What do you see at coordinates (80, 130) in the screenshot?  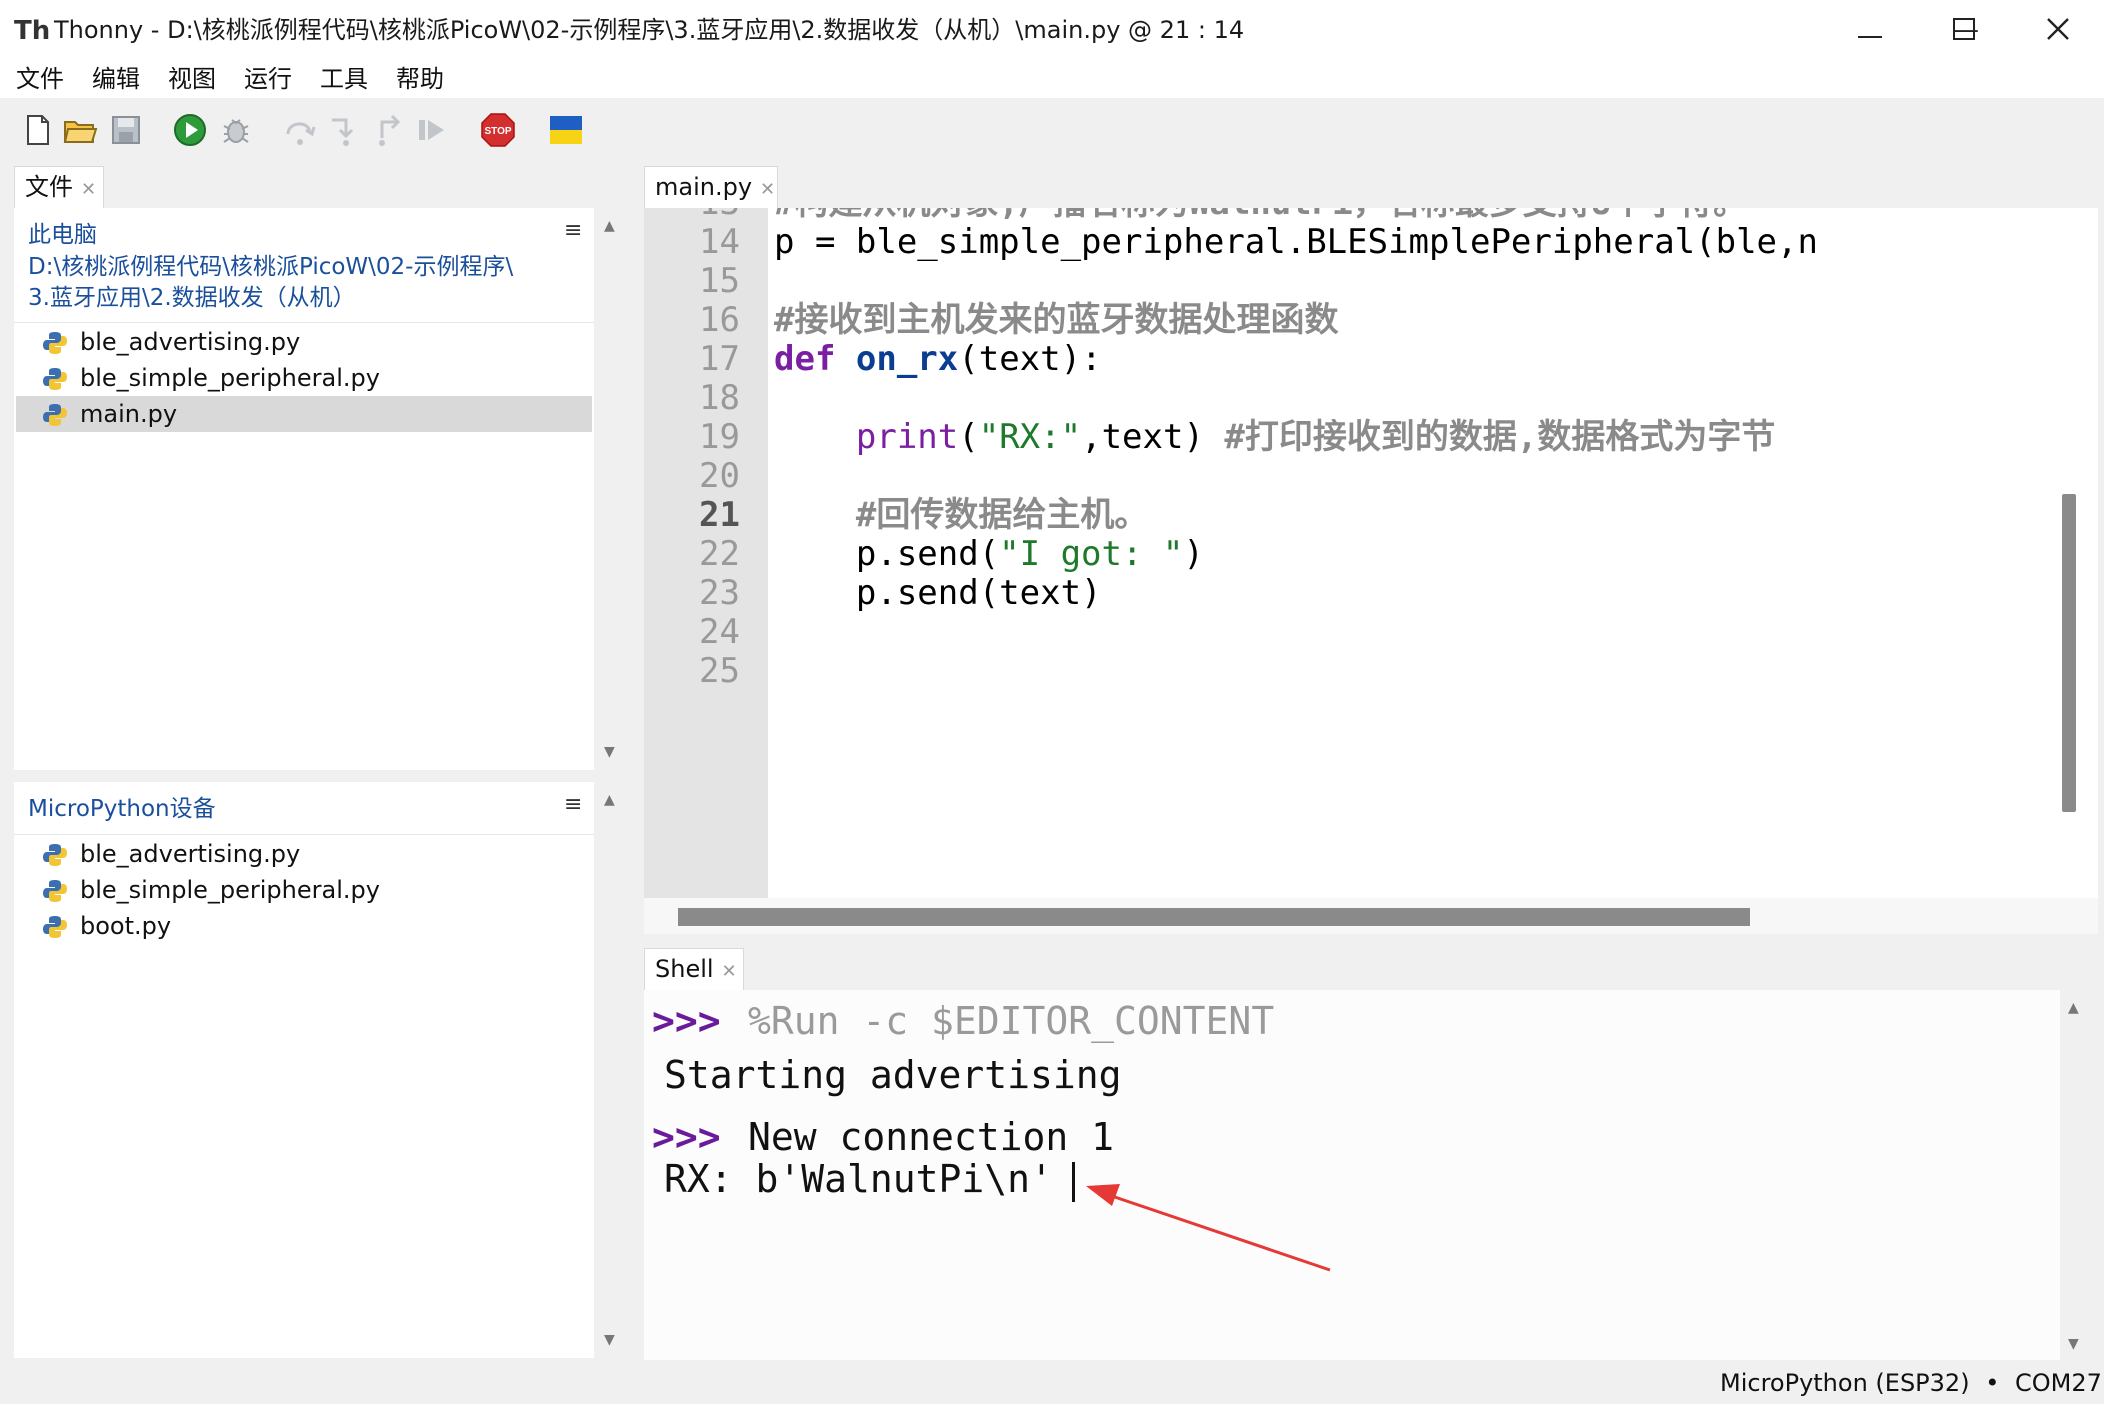 I see `open-folder-icon` at bounding box center [80, 130].